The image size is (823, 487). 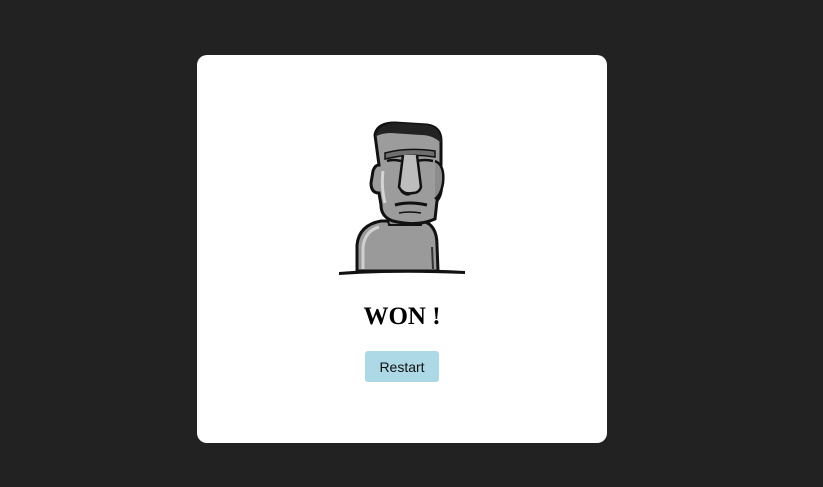 What do you see at coordinates (402, 366) in the screenshot?
I see `restart-button: Restart` at bounding box center [402, 366].